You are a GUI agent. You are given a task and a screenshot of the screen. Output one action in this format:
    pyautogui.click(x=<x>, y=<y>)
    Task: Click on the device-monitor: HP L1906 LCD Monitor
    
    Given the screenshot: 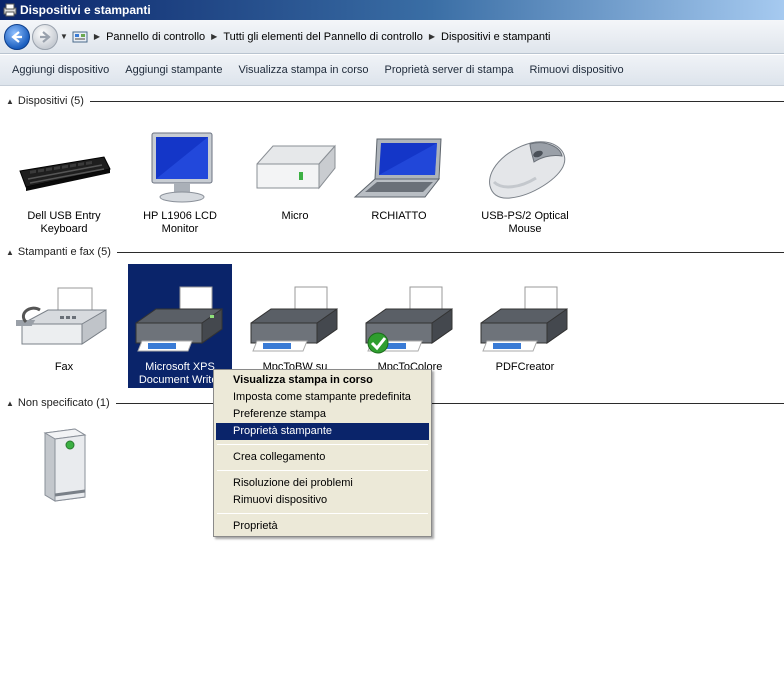 What is the action you would take?
    pyautogui.click(x=180, y=181)
    